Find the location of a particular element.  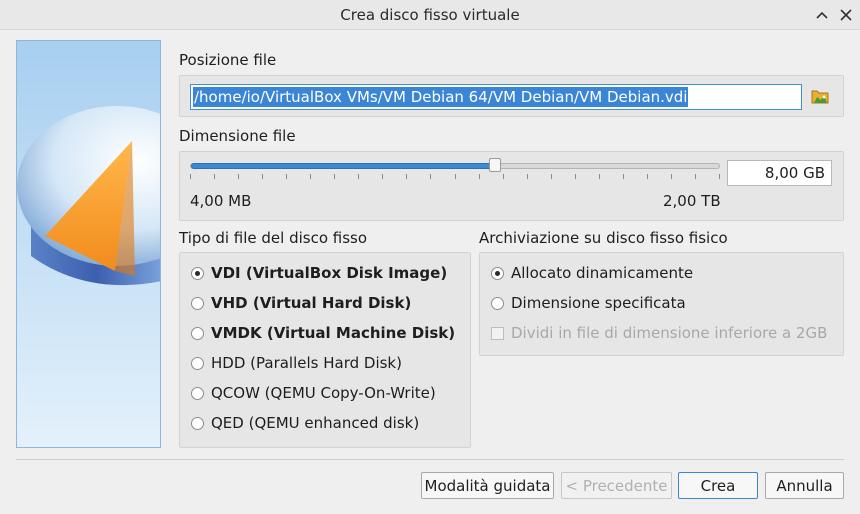

size-slider-ticks is located at coordinates (455, 177).